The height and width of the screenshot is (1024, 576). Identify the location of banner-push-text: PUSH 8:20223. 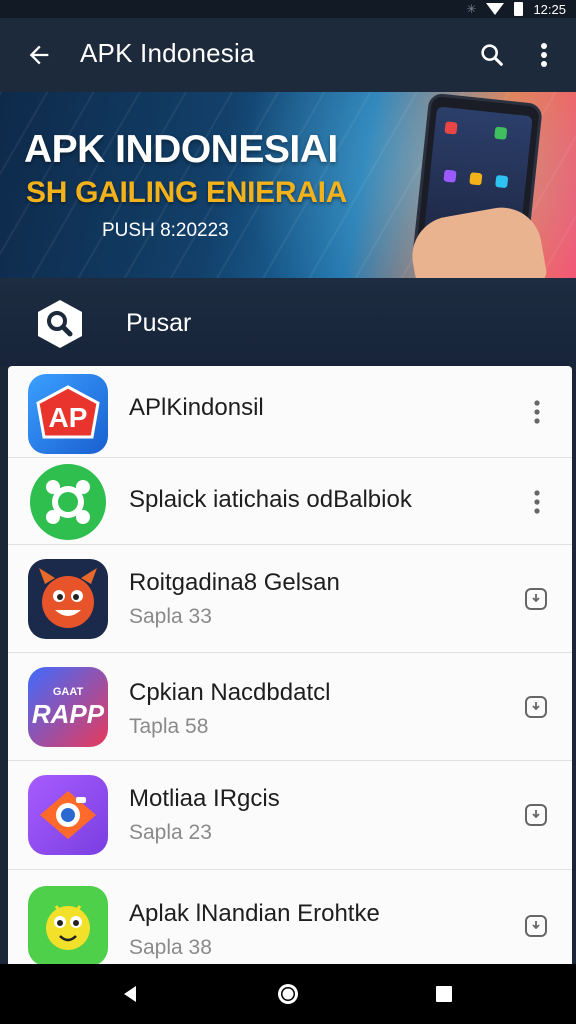
(165, 230).